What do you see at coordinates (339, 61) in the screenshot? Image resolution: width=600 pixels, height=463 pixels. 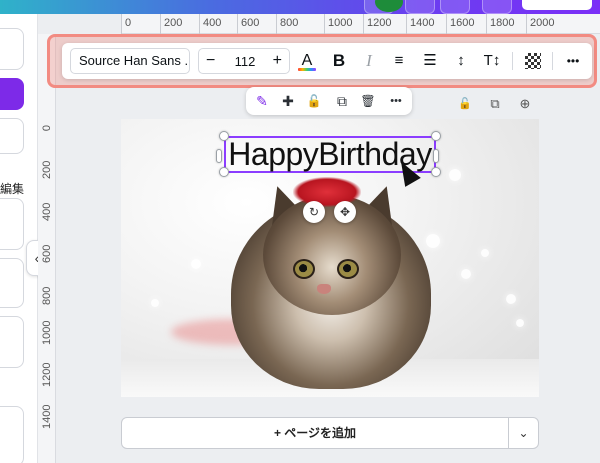 I see `bold-button: B` at bounding box center [339, 61].